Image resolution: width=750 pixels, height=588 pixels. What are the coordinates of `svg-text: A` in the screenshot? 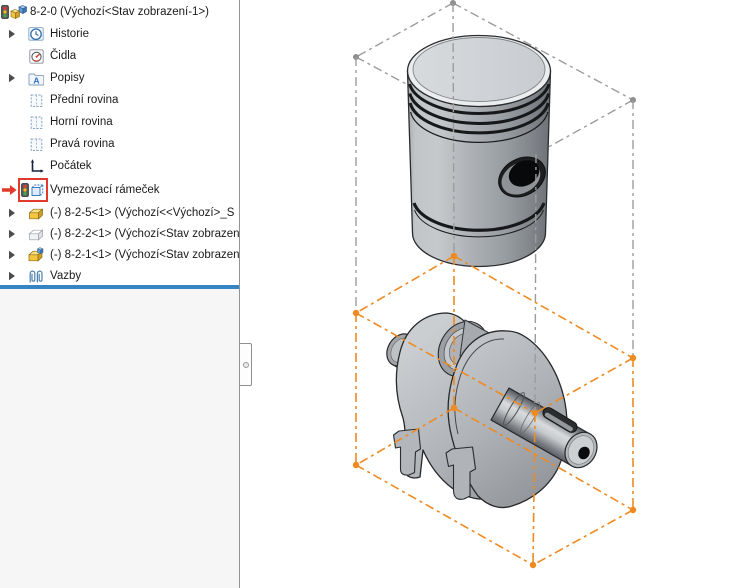 It's located at (36, 80).